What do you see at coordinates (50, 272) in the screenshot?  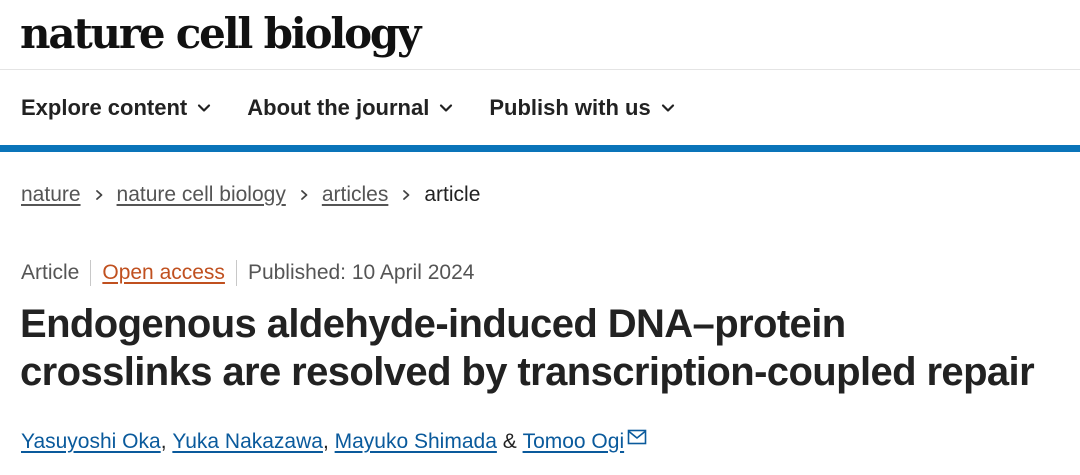 I see `article-type: Article` at bounding box center [50, 272].